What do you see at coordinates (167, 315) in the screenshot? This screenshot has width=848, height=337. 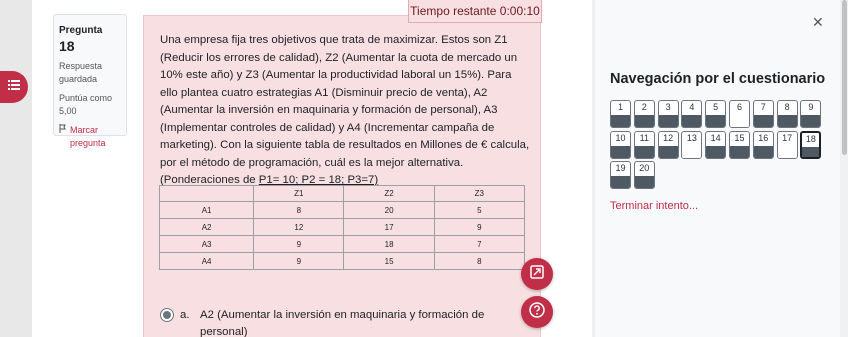 I see `answer-radio` at bounding box center [167, 315].